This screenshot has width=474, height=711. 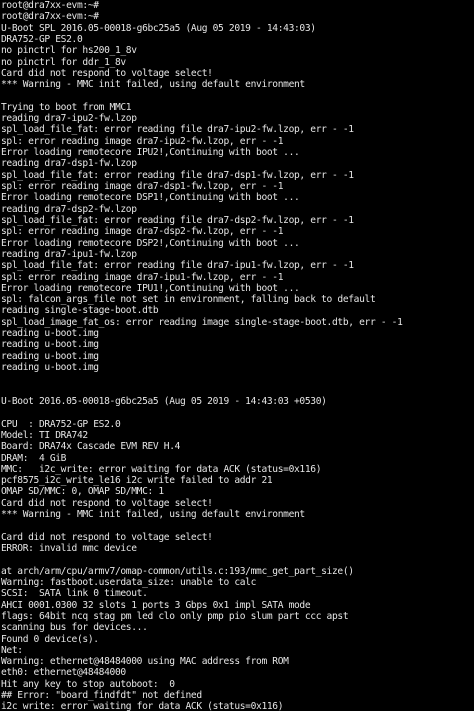 What do you see at coordinates (66, 107) in the screenshot?
I see `terminal-line: Trying to boot from MMC1` at bounding box center [66, 107].